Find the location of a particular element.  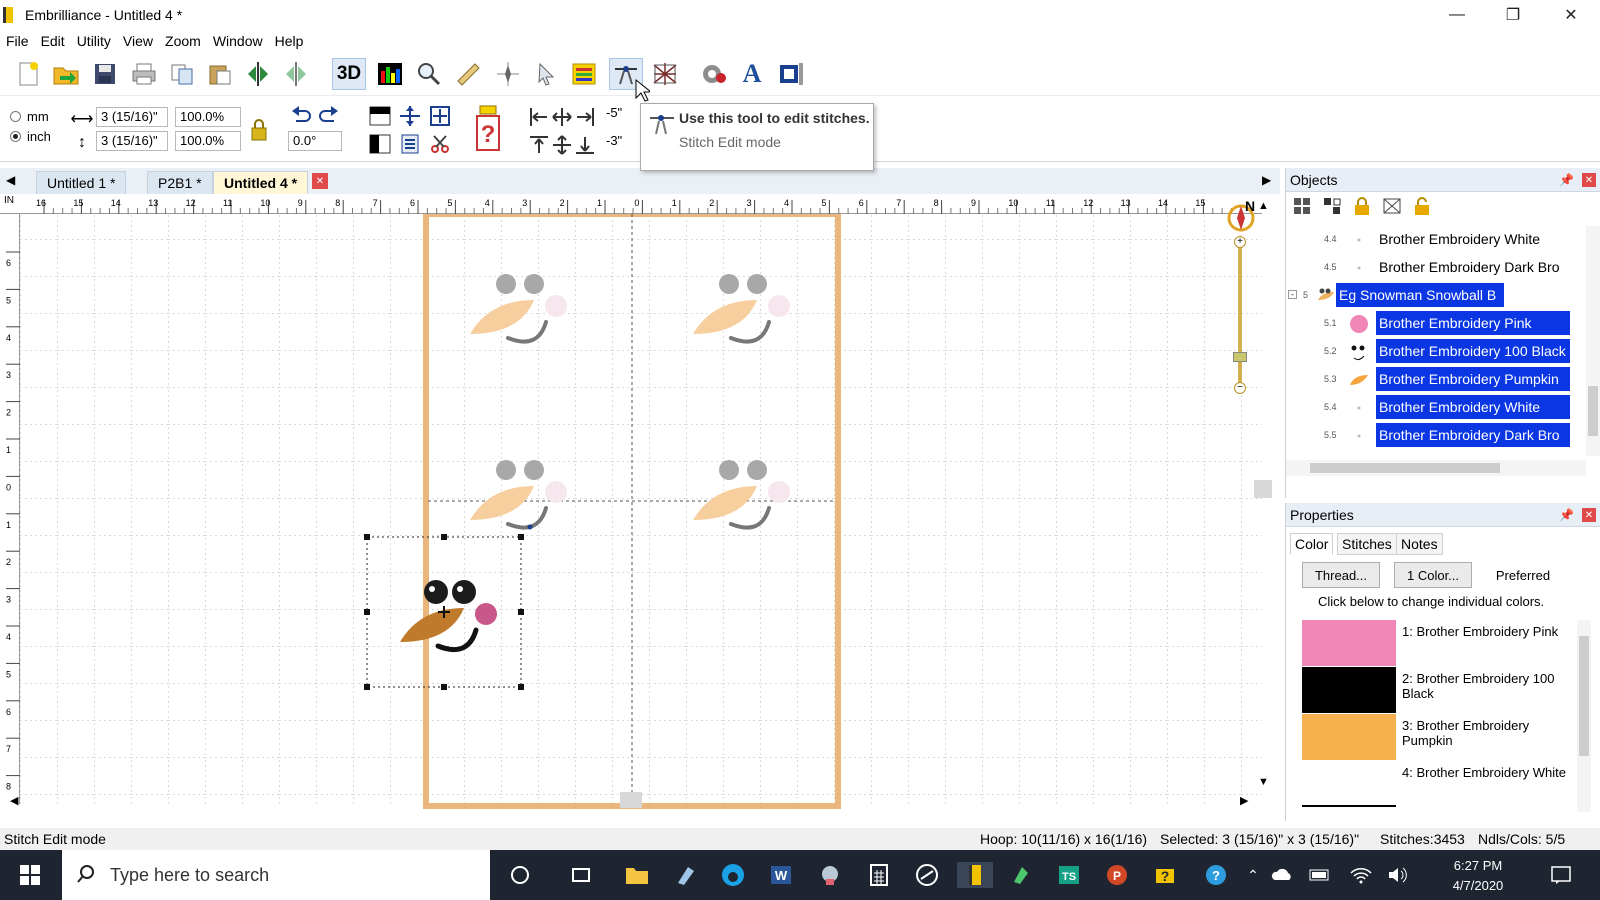

align-top-icon is located at coordinates (380, 116).